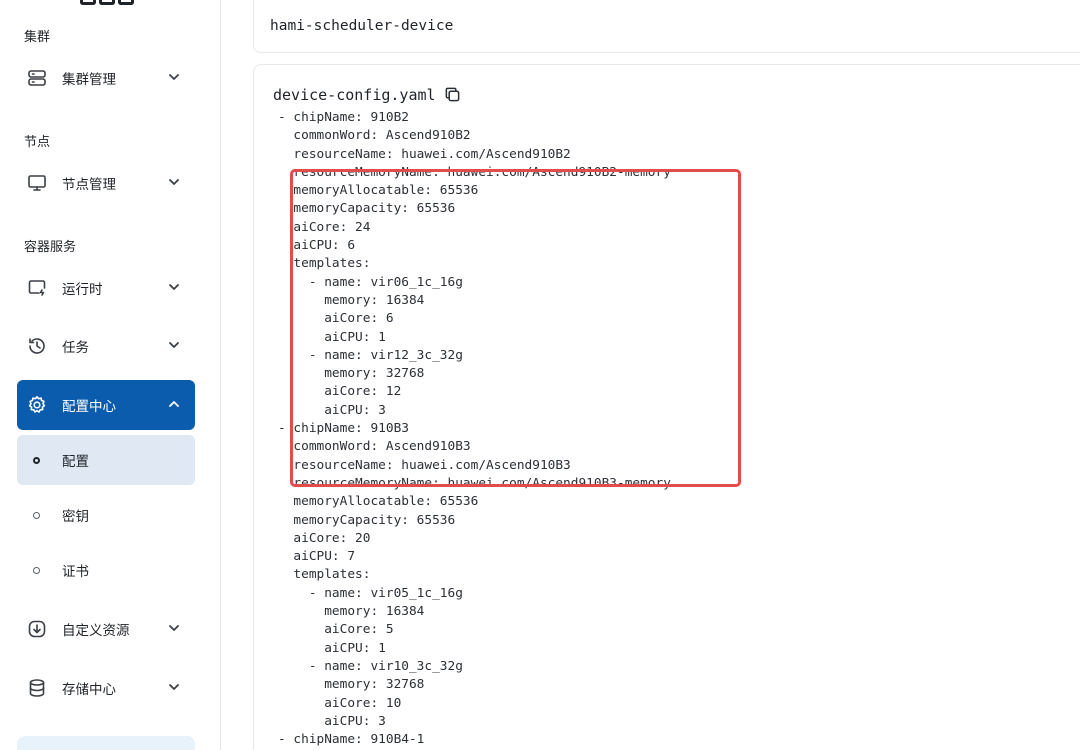 The width and height of the screenshot is (1080, 750). I want to click on sidebar-item-label: 运行时, so click(82, 290).